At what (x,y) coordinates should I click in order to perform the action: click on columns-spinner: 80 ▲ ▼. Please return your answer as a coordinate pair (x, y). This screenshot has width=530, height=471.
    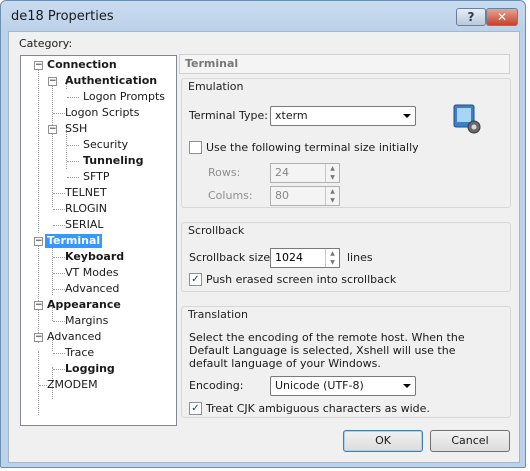
    Looking at the image, I should click on (305, 196).